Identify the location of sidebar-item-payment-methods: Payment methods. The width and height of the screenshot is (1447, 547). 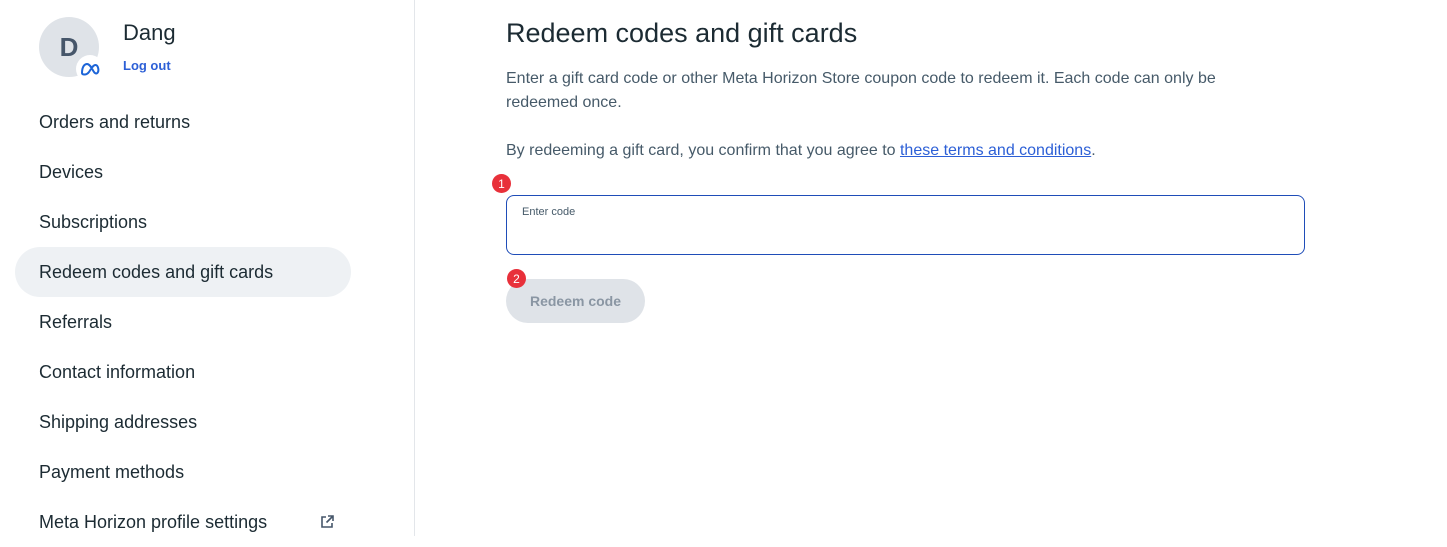
(183, 472).